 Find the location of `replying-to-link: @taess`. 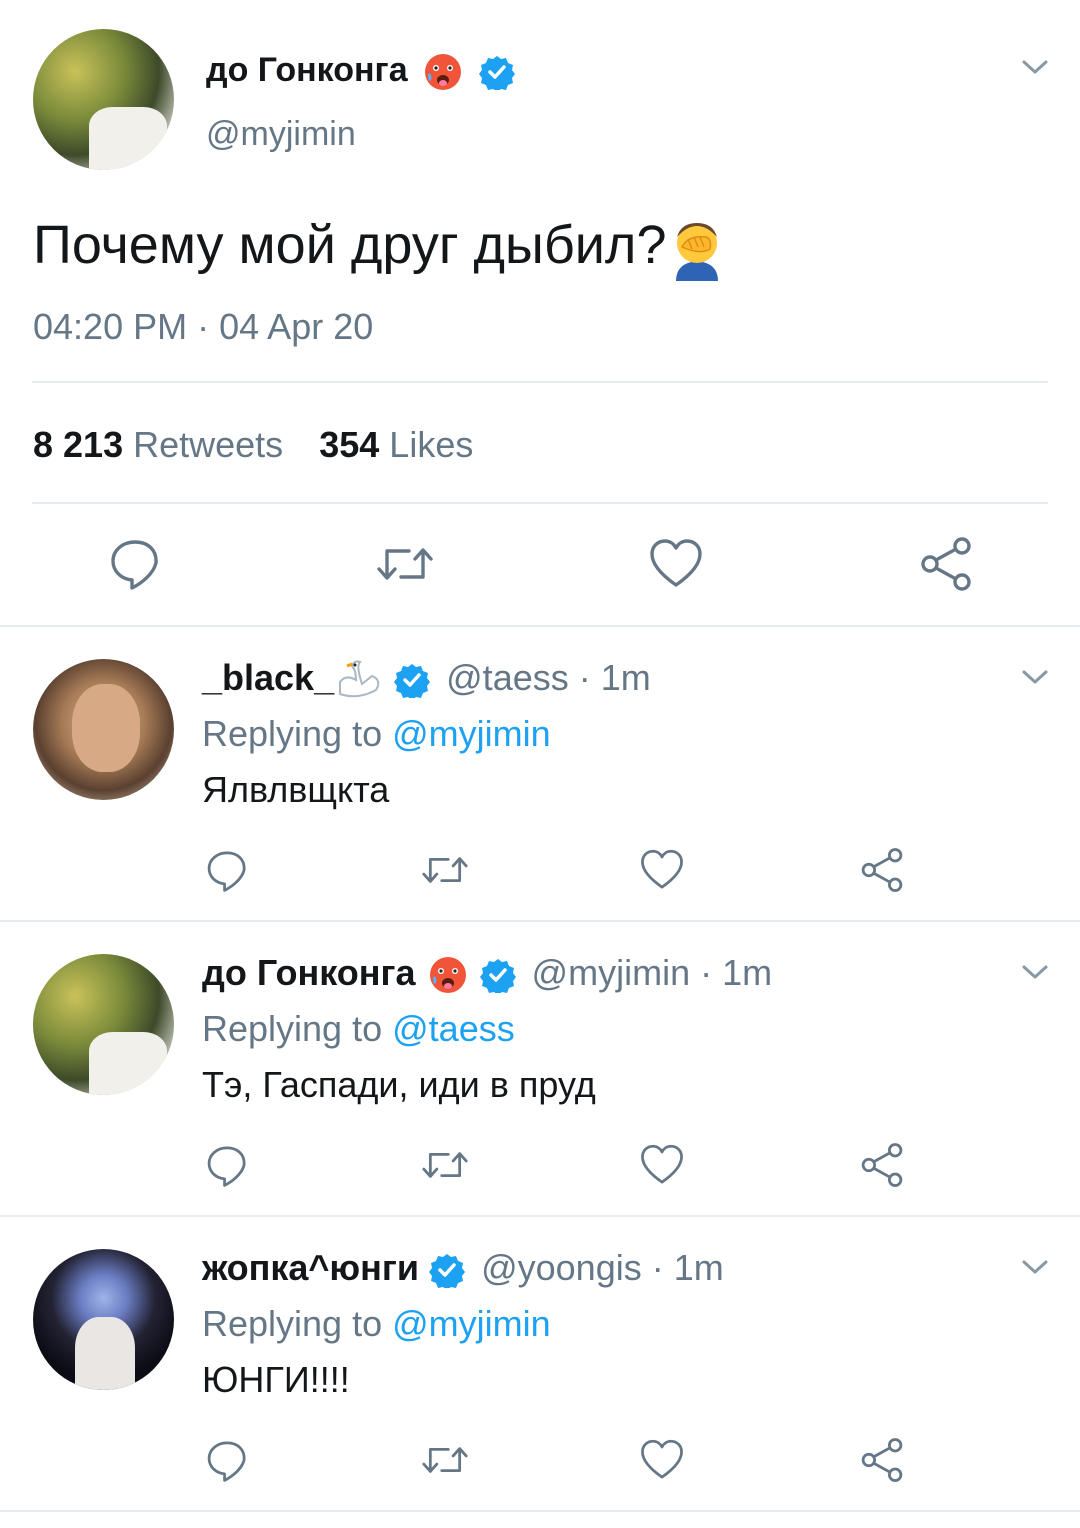

replying-to-link: @taess is located at coordinates (453, 1028).